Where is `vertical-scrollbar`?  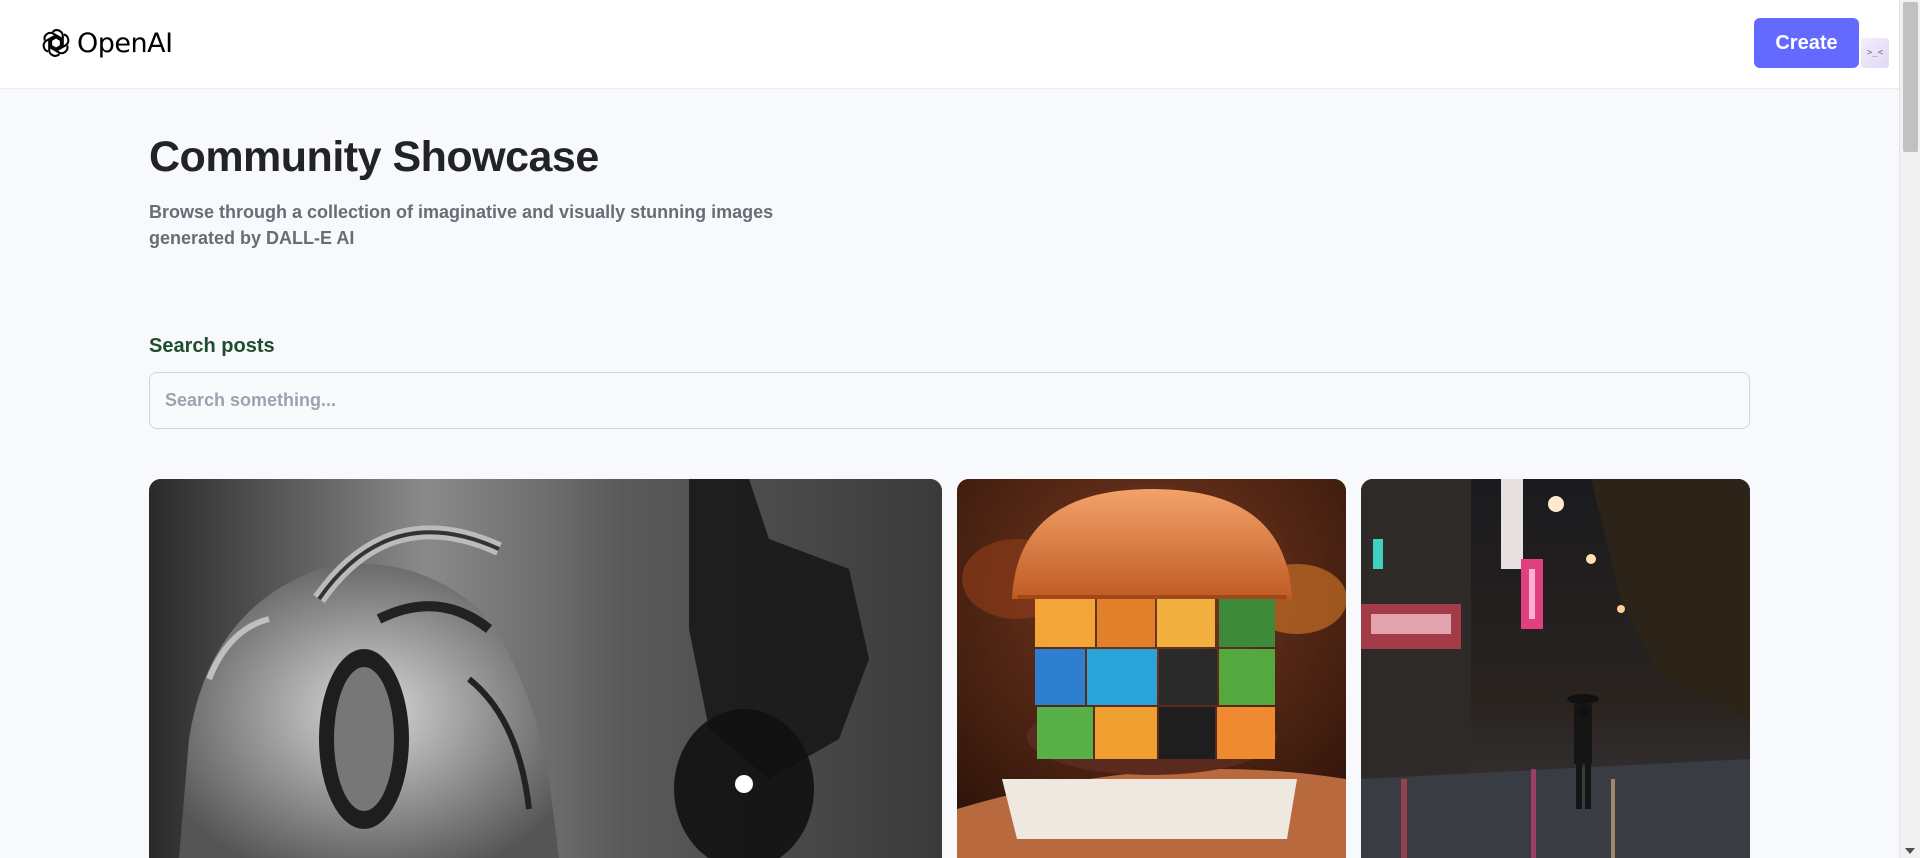 vertical-scrollbar is located at coordinates (1909, 429).